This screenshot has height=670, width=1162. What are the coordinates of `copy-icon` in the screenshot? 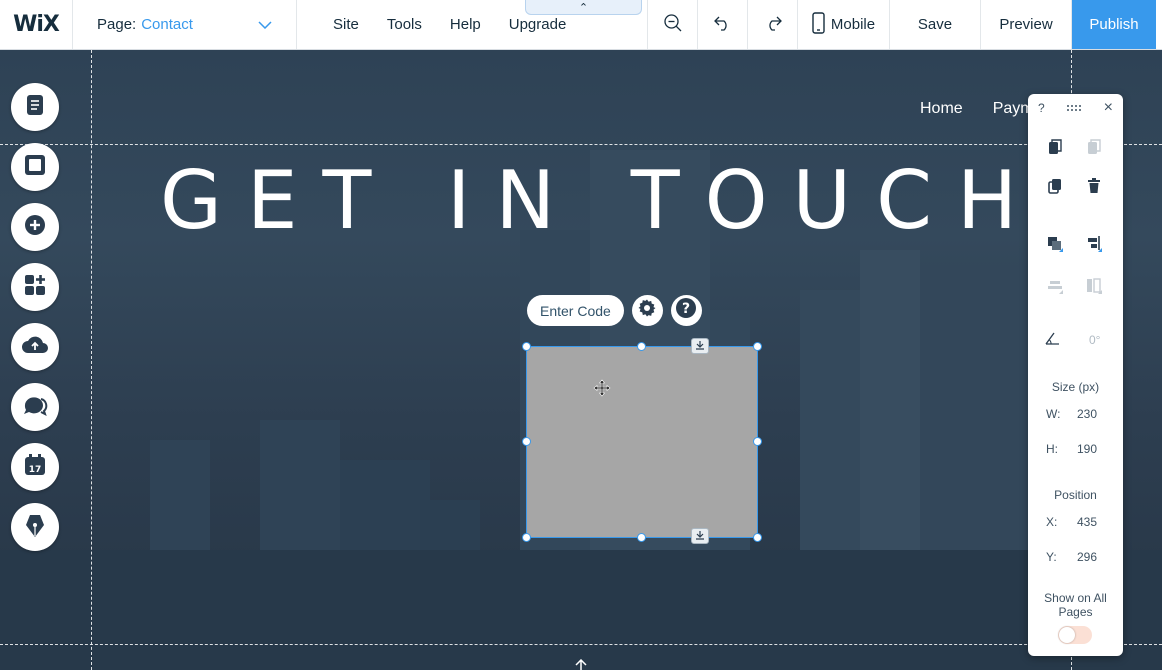 It's located at (1055, 149).